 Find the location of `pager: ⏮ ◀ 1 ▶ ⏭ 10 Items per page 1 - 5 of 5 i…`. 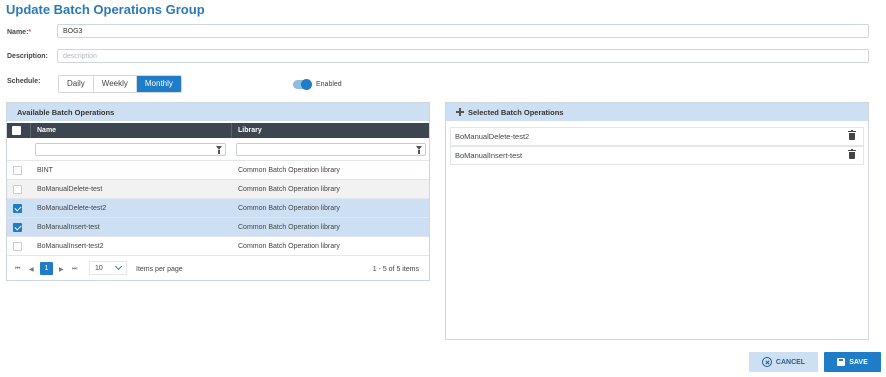

pager: ⏮ ◀ 1 ▶ ⏭ 10 Items per page 1 - 5 of 5 i… is located at coordinates (218, 270).